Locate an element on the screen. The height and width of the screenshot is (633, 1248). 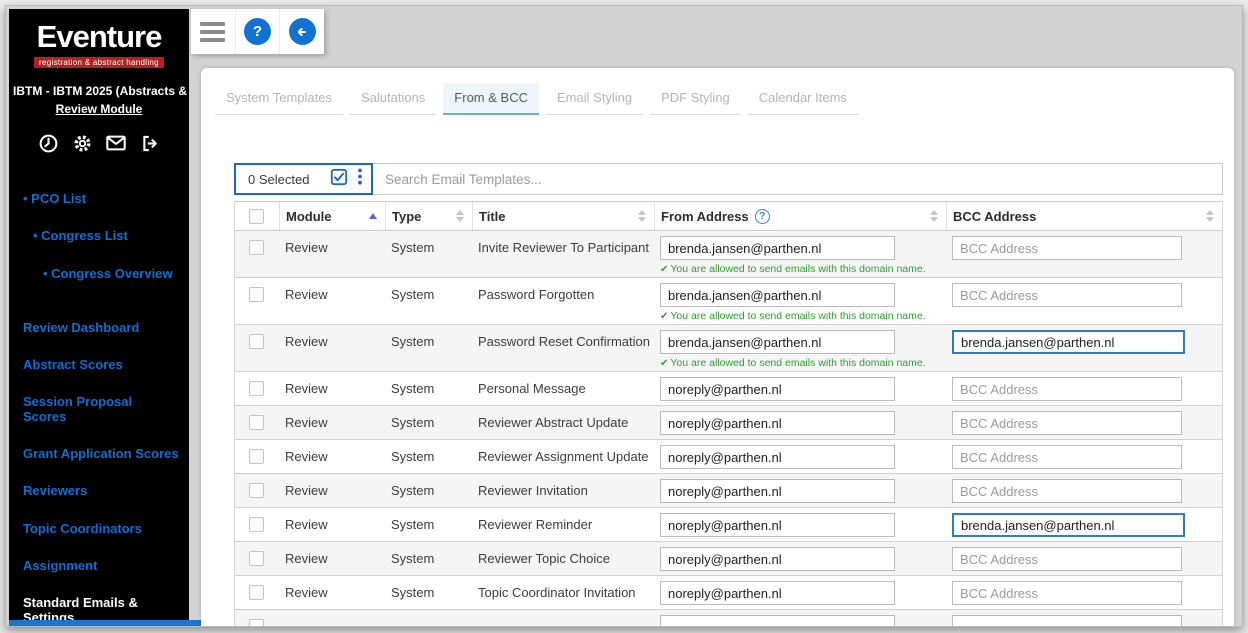
sidebar-item-reviewers: Reviewers is located at coordinates (101, 491).